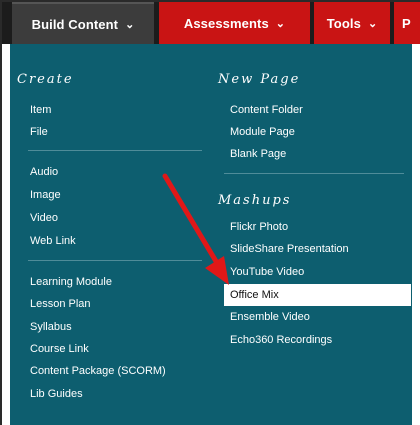  Describe the element at coordinates (259, 79) in the screenshot. I see `new-page-heading: New Page` at that location.